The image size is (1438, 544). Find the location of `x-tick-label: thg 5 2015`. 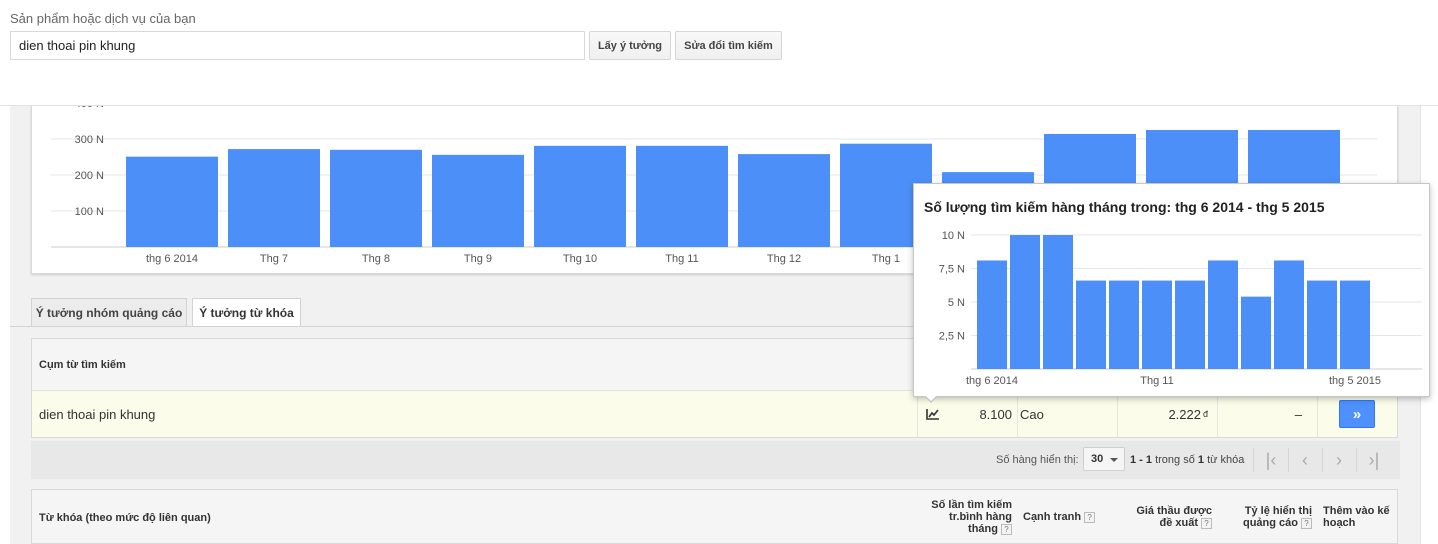

x-tick-label: thg 5 2015 is located at coordinates (1355, 381).